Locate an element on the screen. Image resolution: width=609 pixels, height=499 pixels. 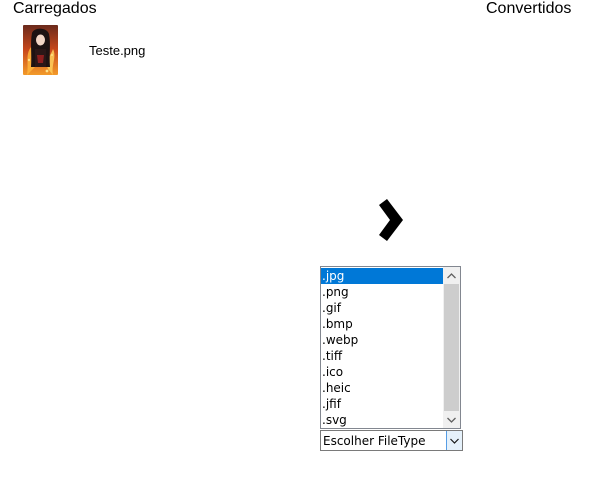
scroll-down-icon is located at coordinates (451, 419).